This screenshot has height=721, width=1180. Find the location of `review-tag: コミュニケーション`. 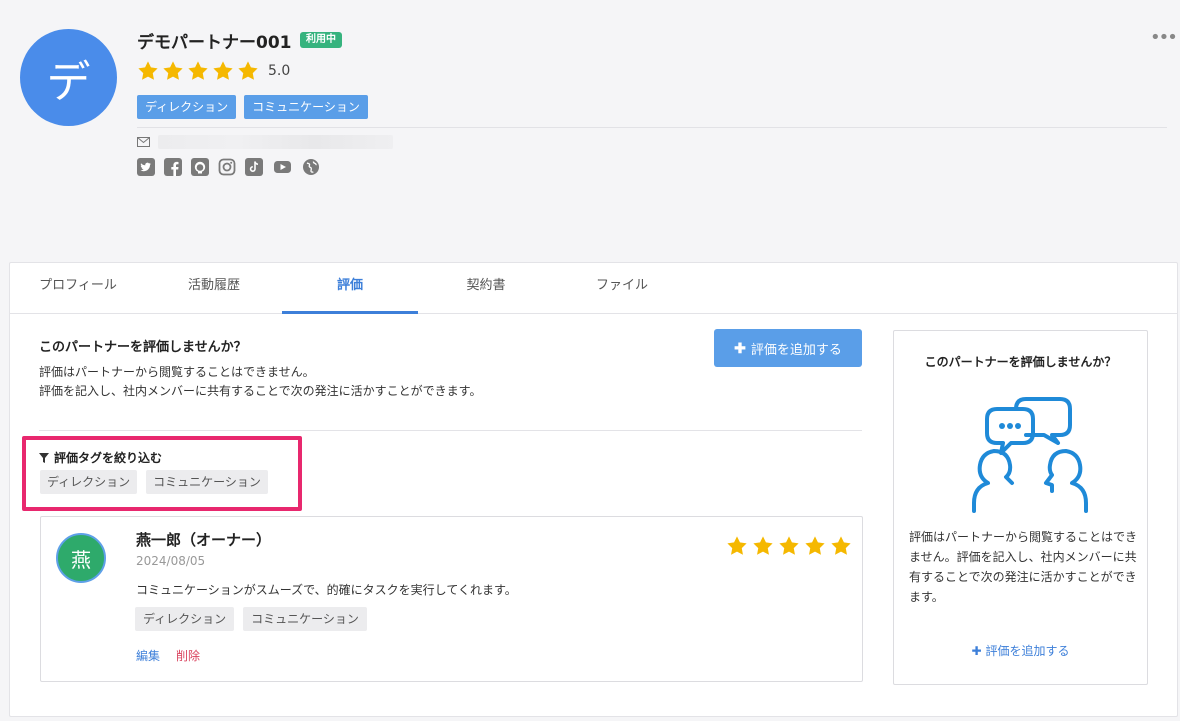

review-tag: コミュニケーション is located at coordinates (305, 619).